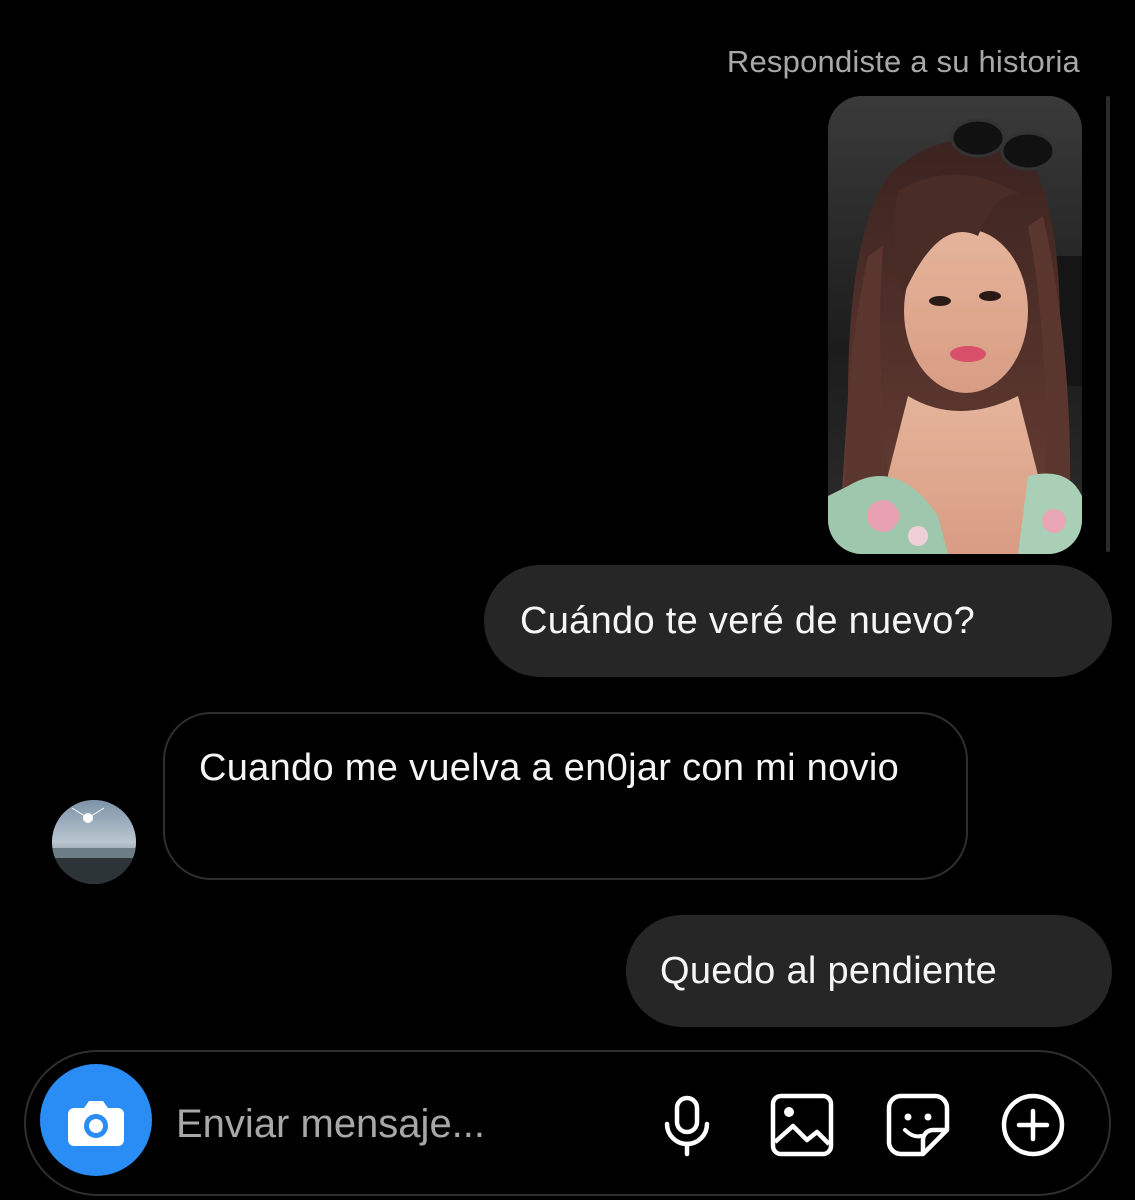 This screenshot has width=1135, height=1200. Describe the element at coordinates (96, 1123) in the screenshot. I see `camera-icon` at that location.